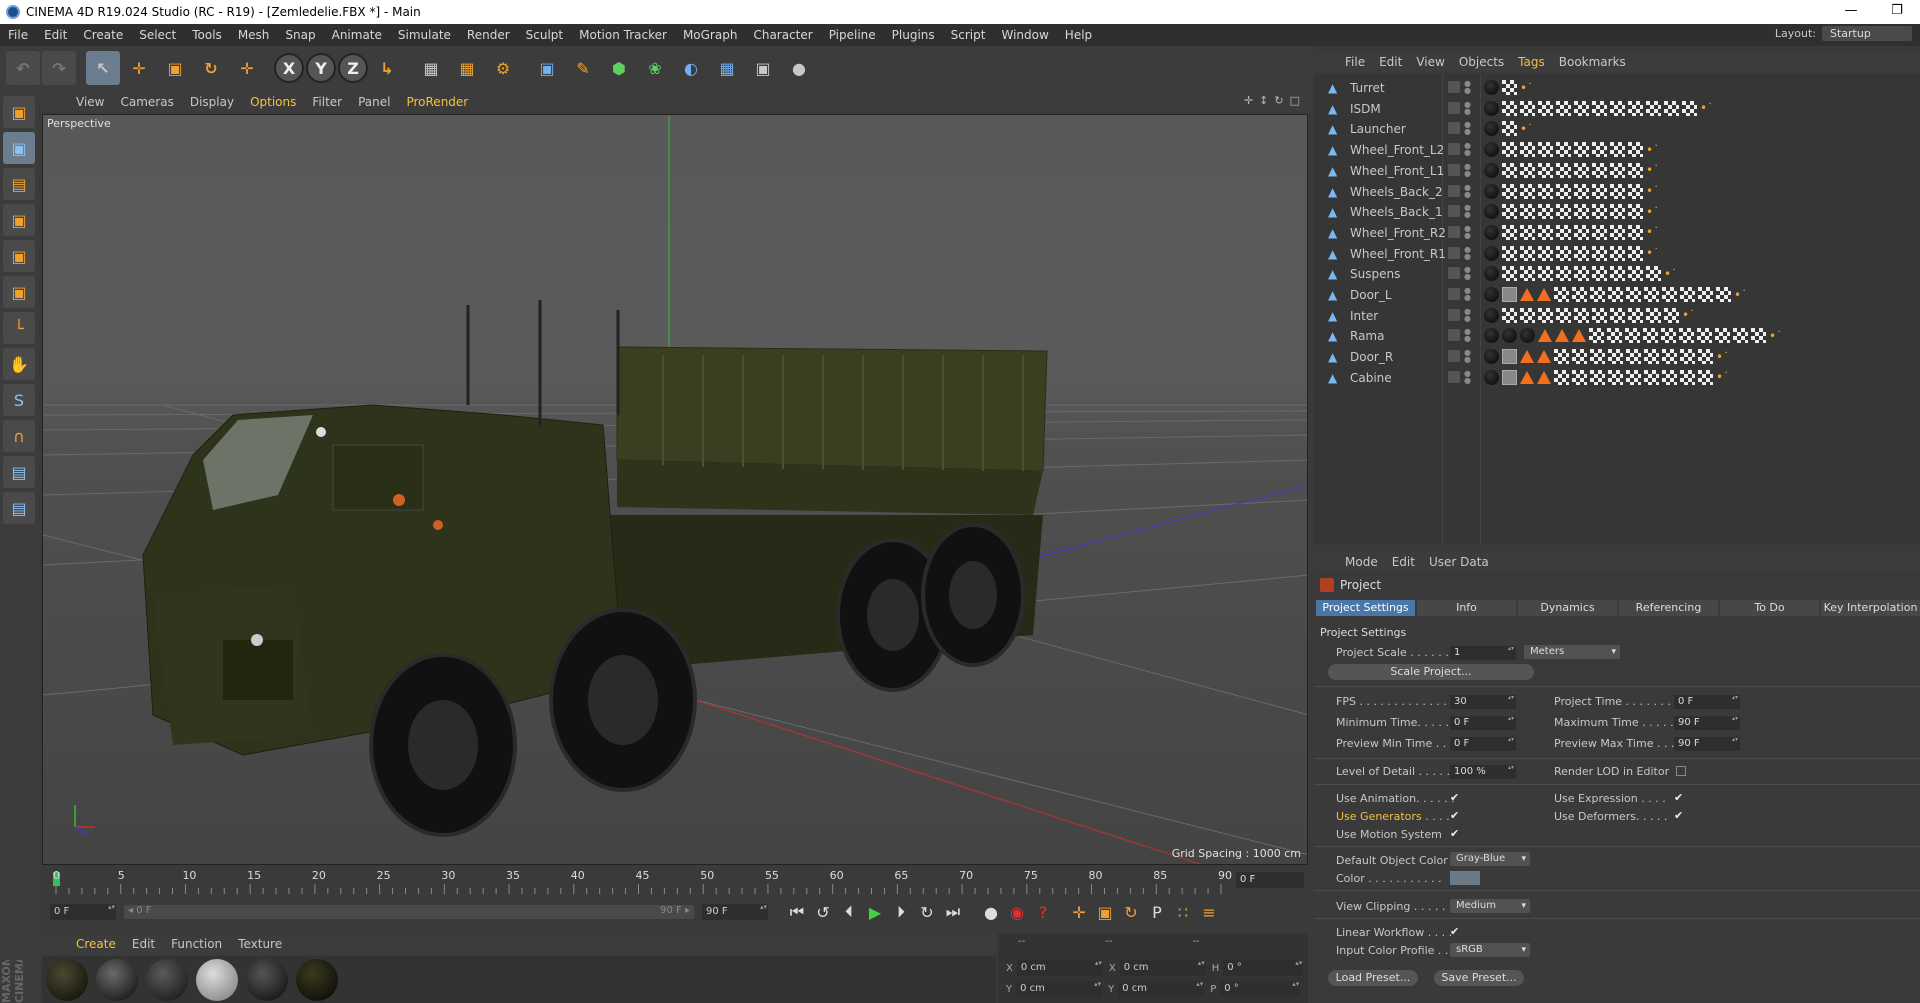 Image resolution: width=1920 pixels, height=1003 pixels. What do you see at coordinates (763, 68) in the screenshot?
I see `camera-icon: ▣` at bounding box center [763, 68].